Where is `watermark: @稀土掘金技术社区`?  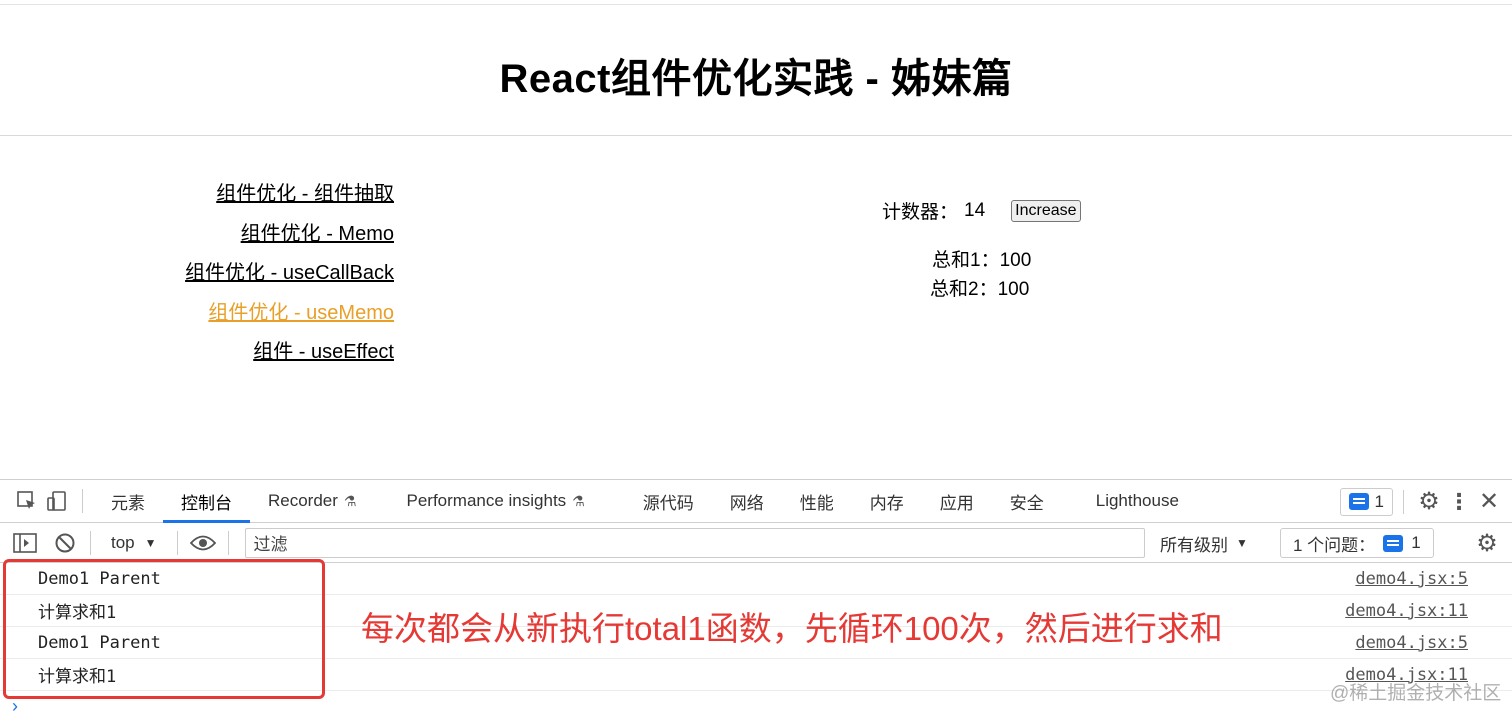
watermark: @稀土掘金技术社区 is located at coordinates (1416, 693).